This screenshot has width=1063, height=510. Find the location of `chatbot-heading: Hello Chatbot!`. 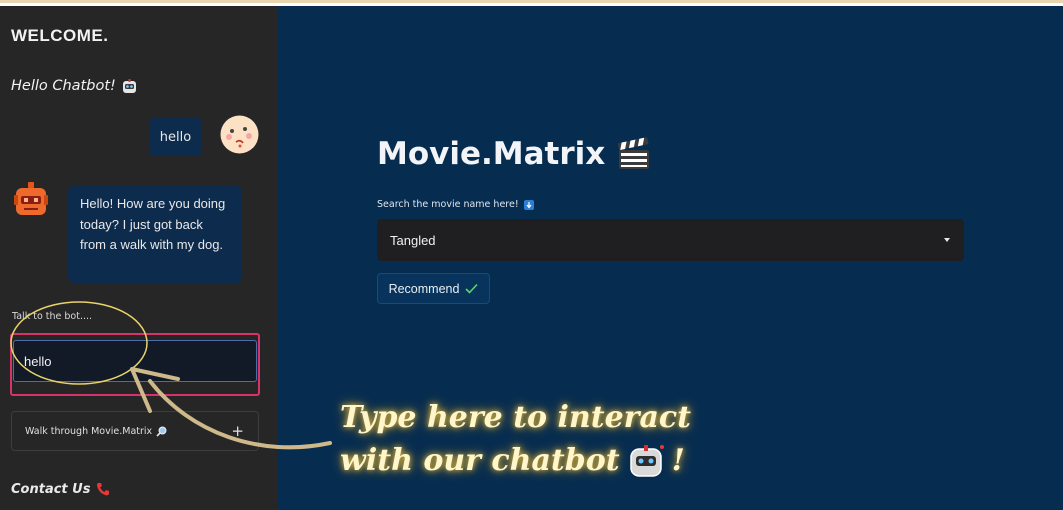

chatbot-heading: Hello Chatbot! is located at coordinates (74, 86).